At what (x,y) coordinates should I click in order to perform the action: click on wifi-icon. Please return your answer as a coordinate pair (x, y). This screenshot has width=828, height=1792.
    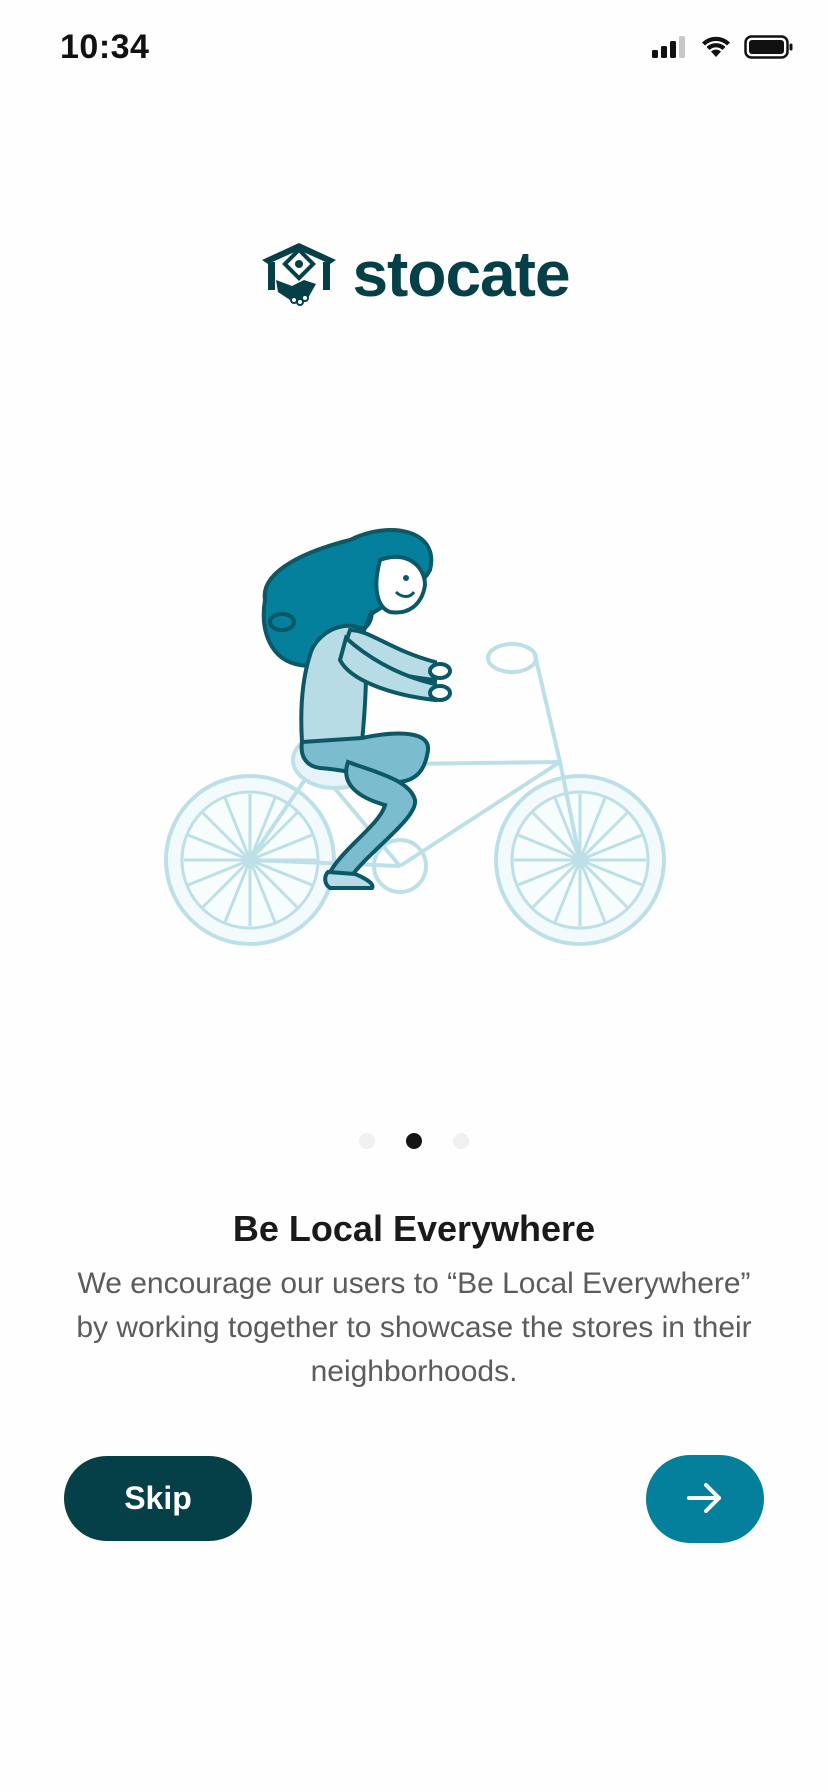
    Looking at the image, I should click on (716, 49).